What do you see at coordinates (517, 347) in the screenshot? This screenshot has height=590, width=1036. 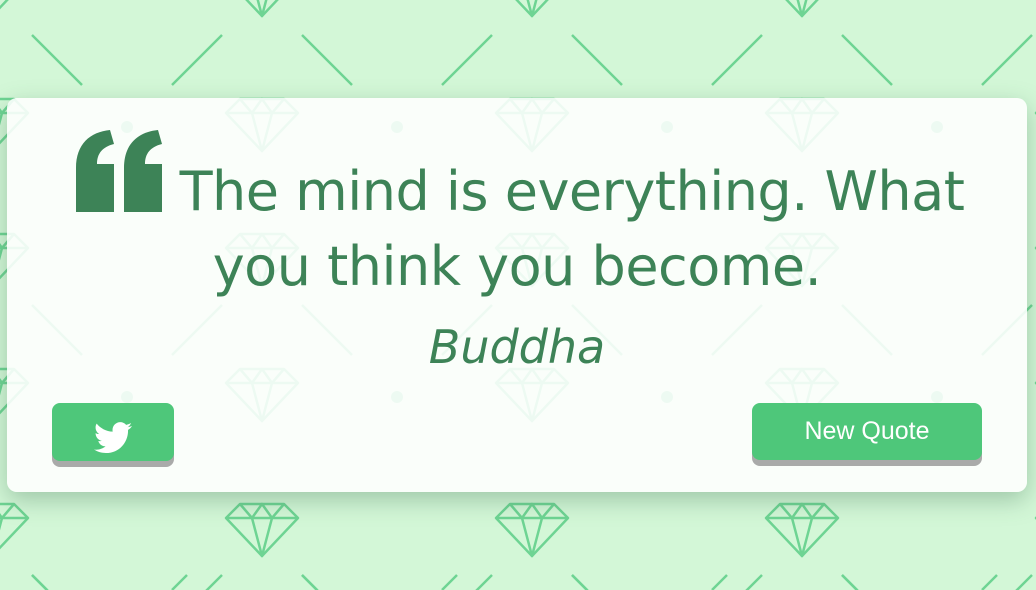 I see `quote-author: Buddha` at bounding box center [517, 347].